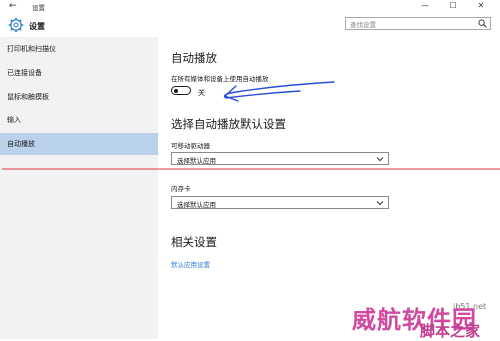  What do you see at coordinates (194, 58) in the screenshot?
I see `page-title: 自动播放` at bounding box center [194, 58].